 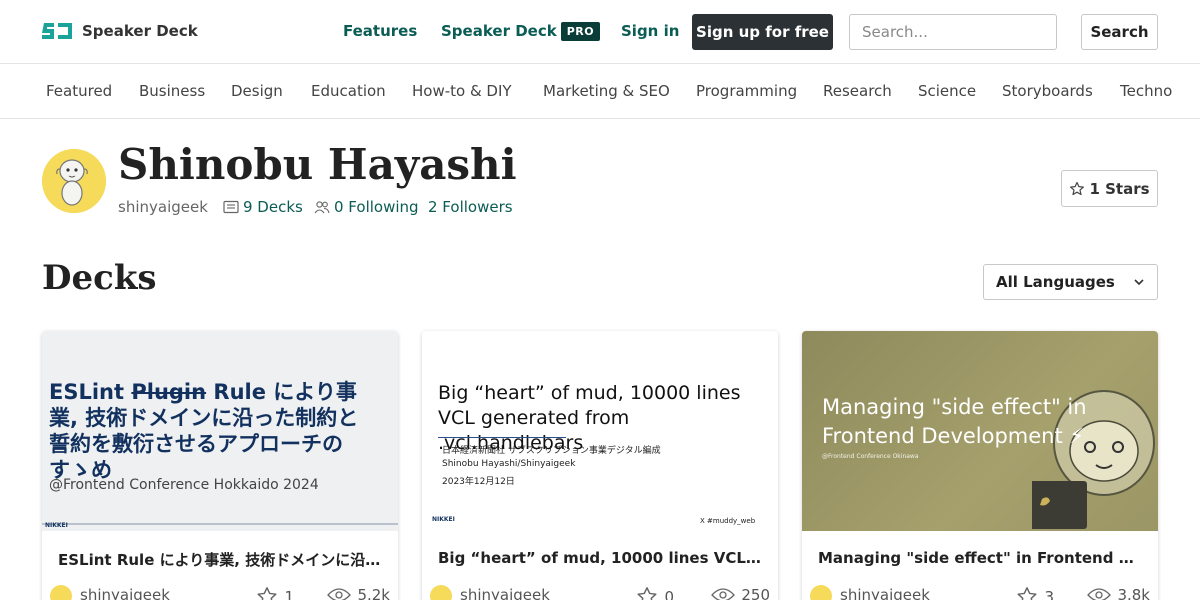 What do you see at coordinates (163, 207) in the screenshot?
I see `profile-handle: shinyaigeek` at bounding box center [163, 207].